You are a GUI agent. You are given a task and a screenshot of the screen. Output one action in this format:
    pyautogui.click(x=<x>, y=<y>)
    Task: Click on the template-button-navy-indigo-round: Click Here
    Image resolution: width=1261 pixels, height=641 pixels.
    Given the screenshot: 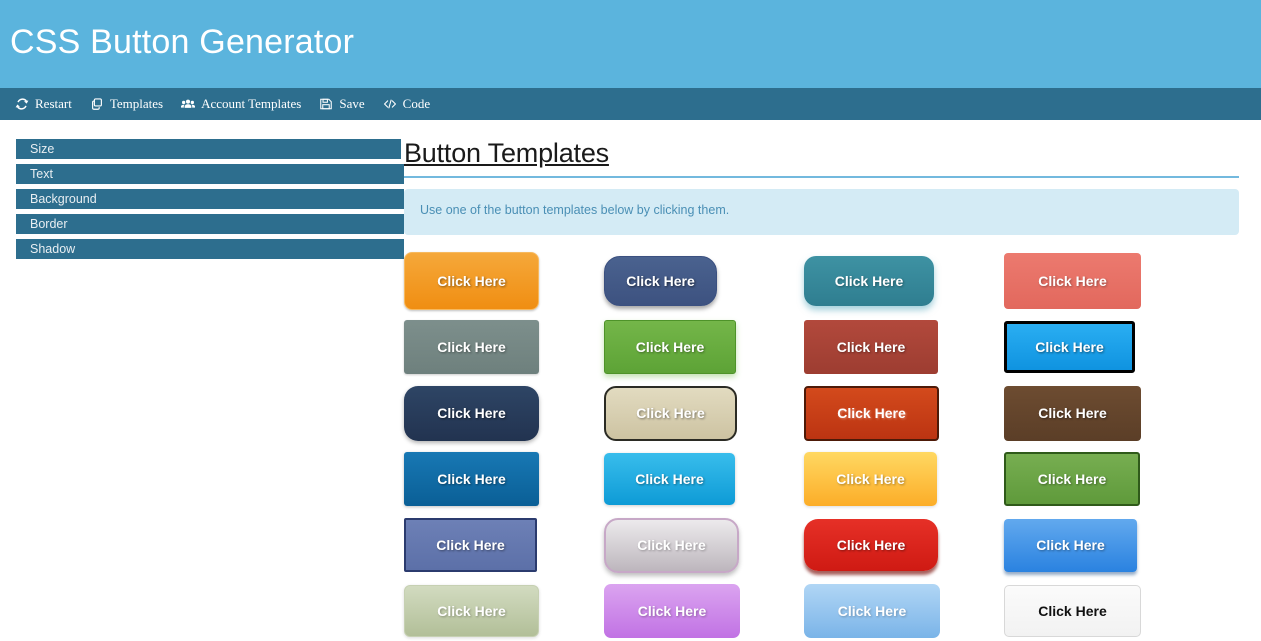 What is the action you would take?
    pyautogui.click(x=660, y=281)
    